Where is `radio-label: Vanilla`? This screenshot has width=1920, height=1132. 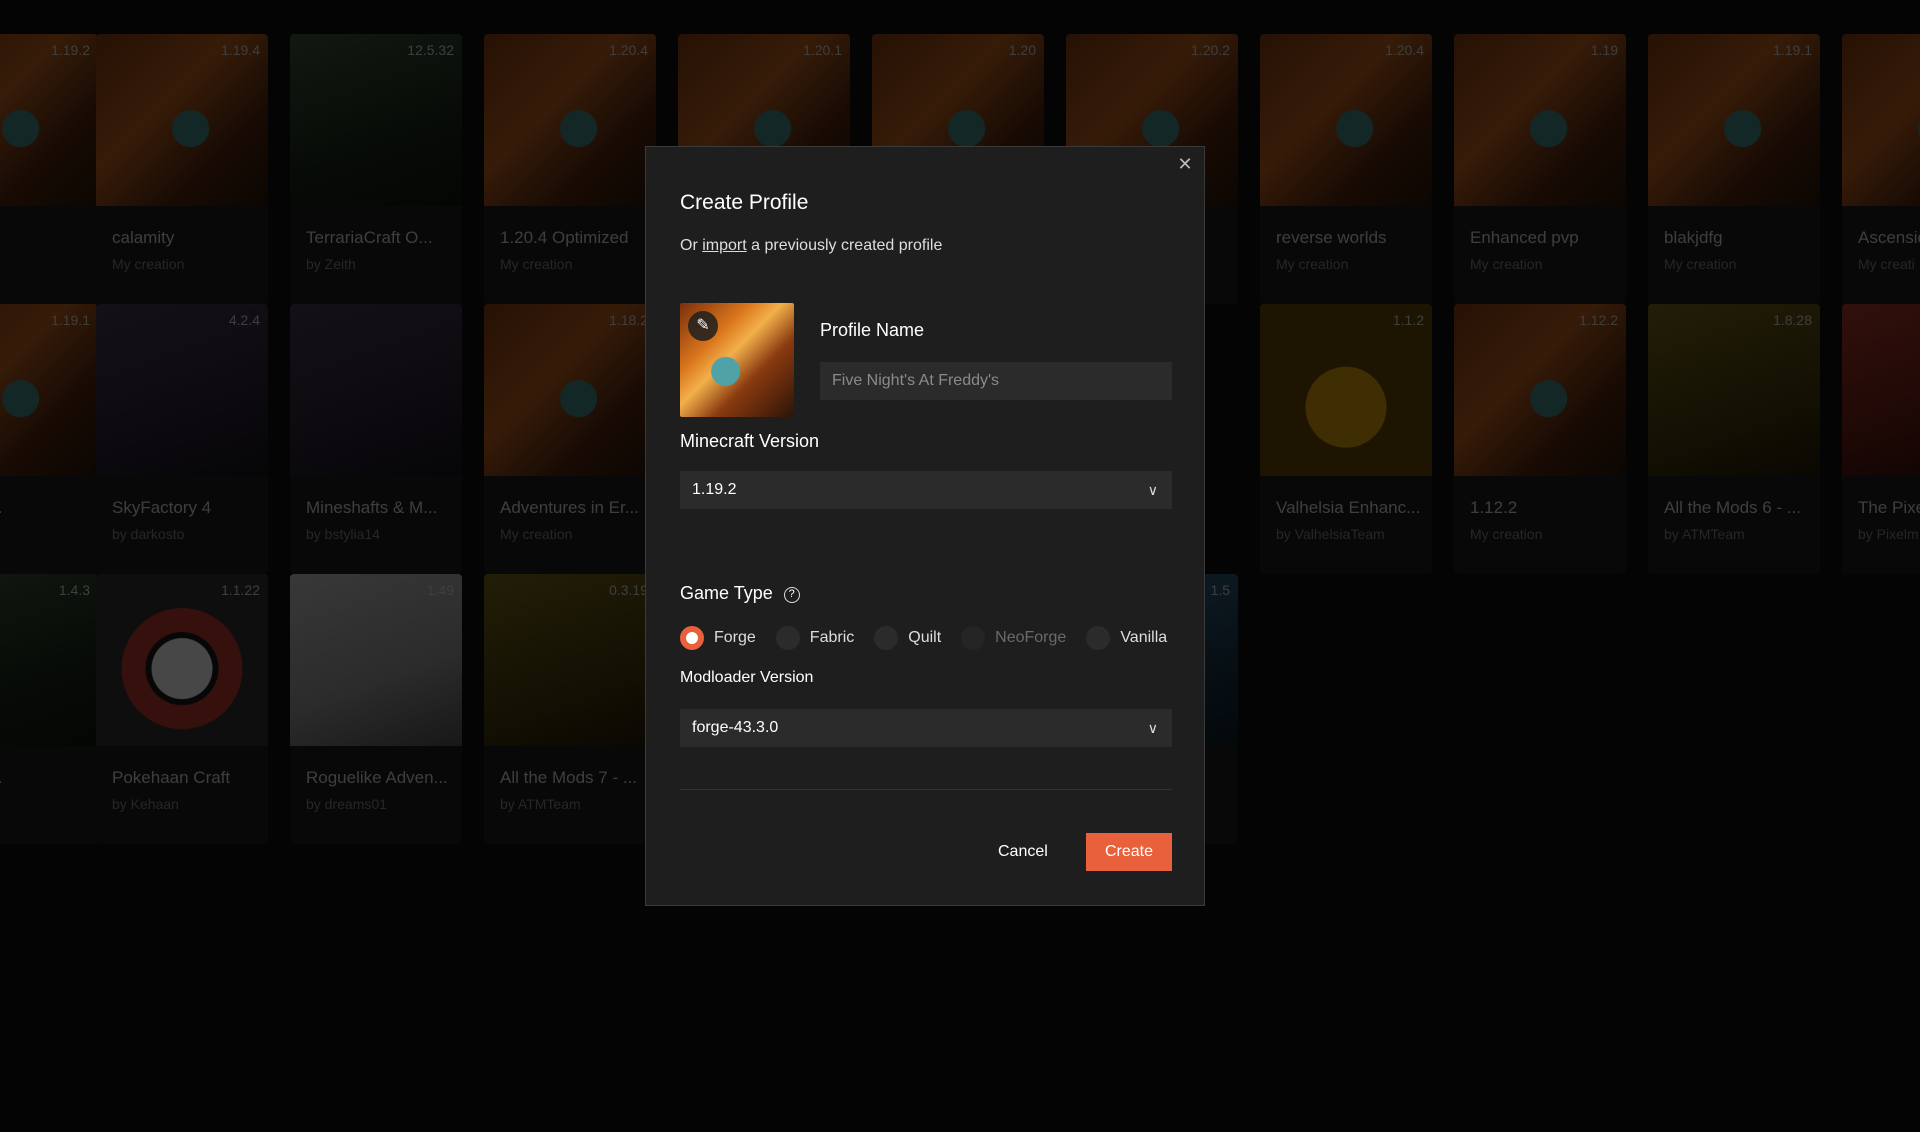 radio-label: Vanilla is located at coordinates (1144, 637).